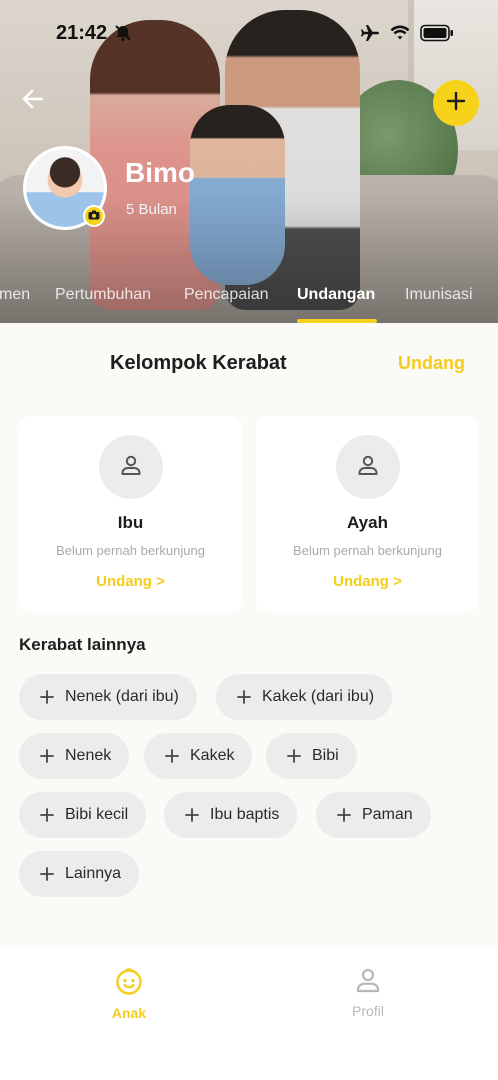 This screenshot has width=498, height=1080. What do you see at coordinates (88, 755) in the screenshot?
I see `chip-label: Nenek` at bounding box center [88, 755].